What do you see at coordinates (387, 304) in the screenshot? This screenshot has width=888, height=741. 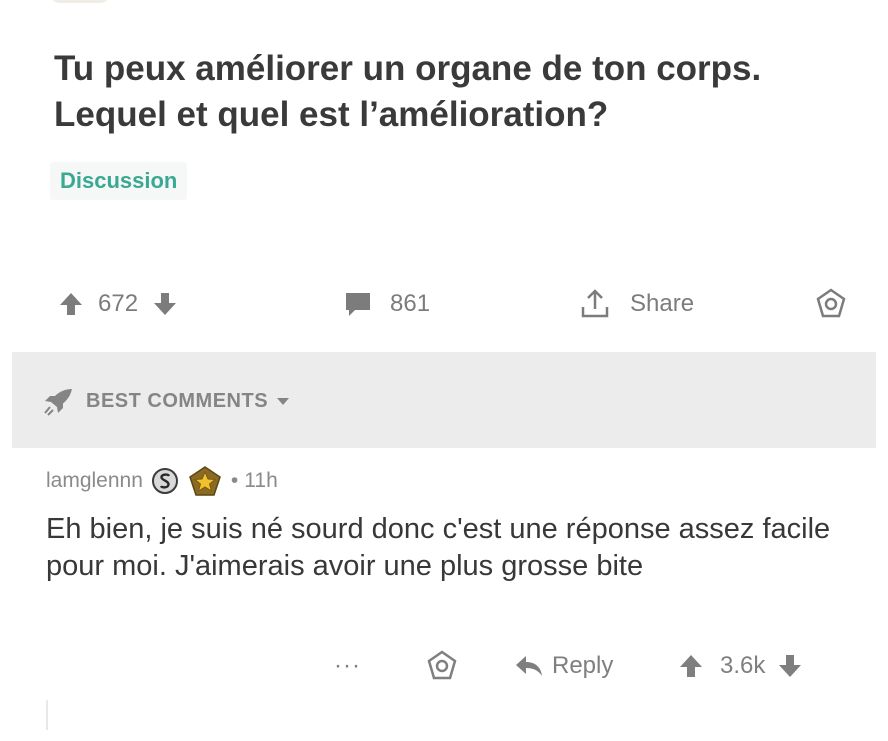 I see `post-comments-button: 861` at bounding box center [387, 304].